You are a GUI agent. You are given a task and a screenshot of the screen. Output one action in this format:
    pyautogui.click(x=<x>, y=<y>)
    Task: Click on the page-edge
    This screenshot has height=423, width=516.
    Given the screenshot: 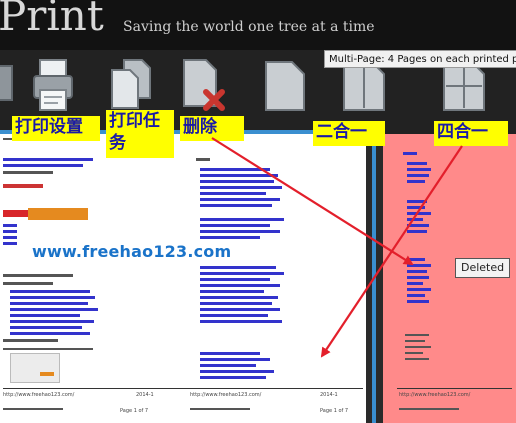 What is the action you would take?
    pyautogui.click(x=374, y=276)
    